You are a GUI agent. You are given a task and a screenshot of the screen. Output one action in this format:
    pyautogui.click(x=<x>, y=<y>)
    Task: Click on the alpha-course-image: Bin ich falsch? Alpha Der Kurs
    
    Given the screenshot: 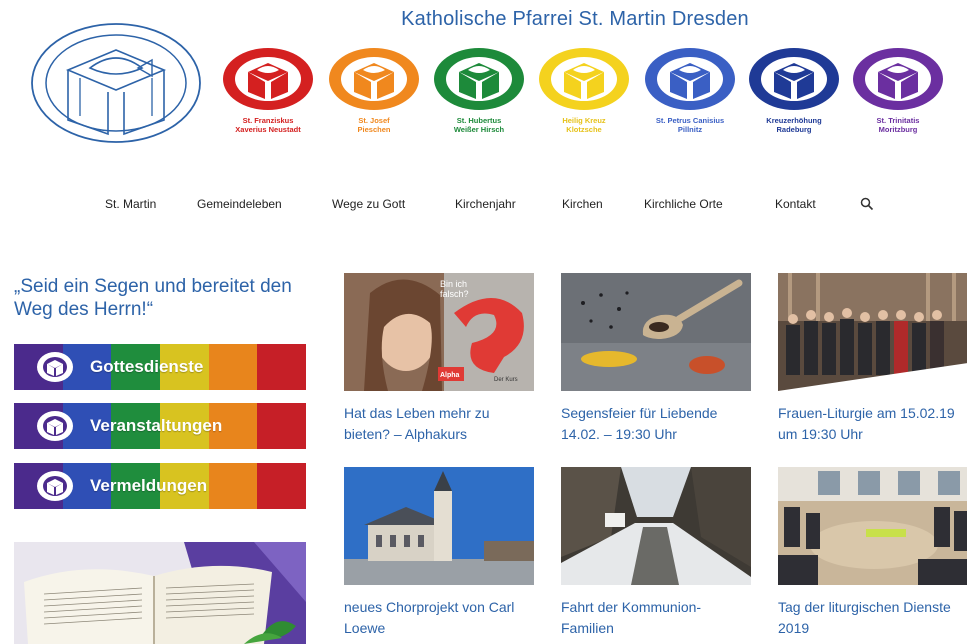 What is the action you would take?
    pyautogui.click(x=439, y=332)
    